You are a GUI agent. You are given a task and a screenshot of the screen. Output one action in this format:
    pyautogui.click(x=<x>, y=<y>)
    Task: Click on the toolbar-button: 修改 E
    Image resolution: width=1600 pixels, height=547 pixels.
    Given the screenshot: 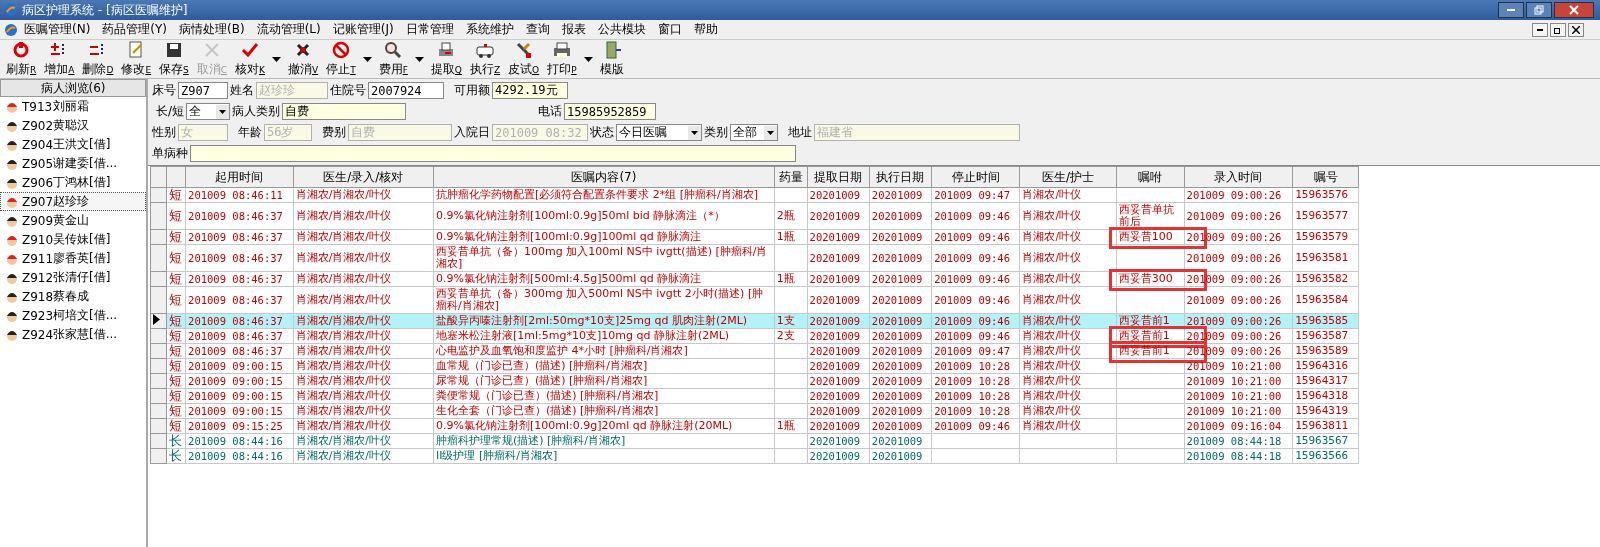 What is the action you would take?
    pyautogui.click(x=136, y=59)
    